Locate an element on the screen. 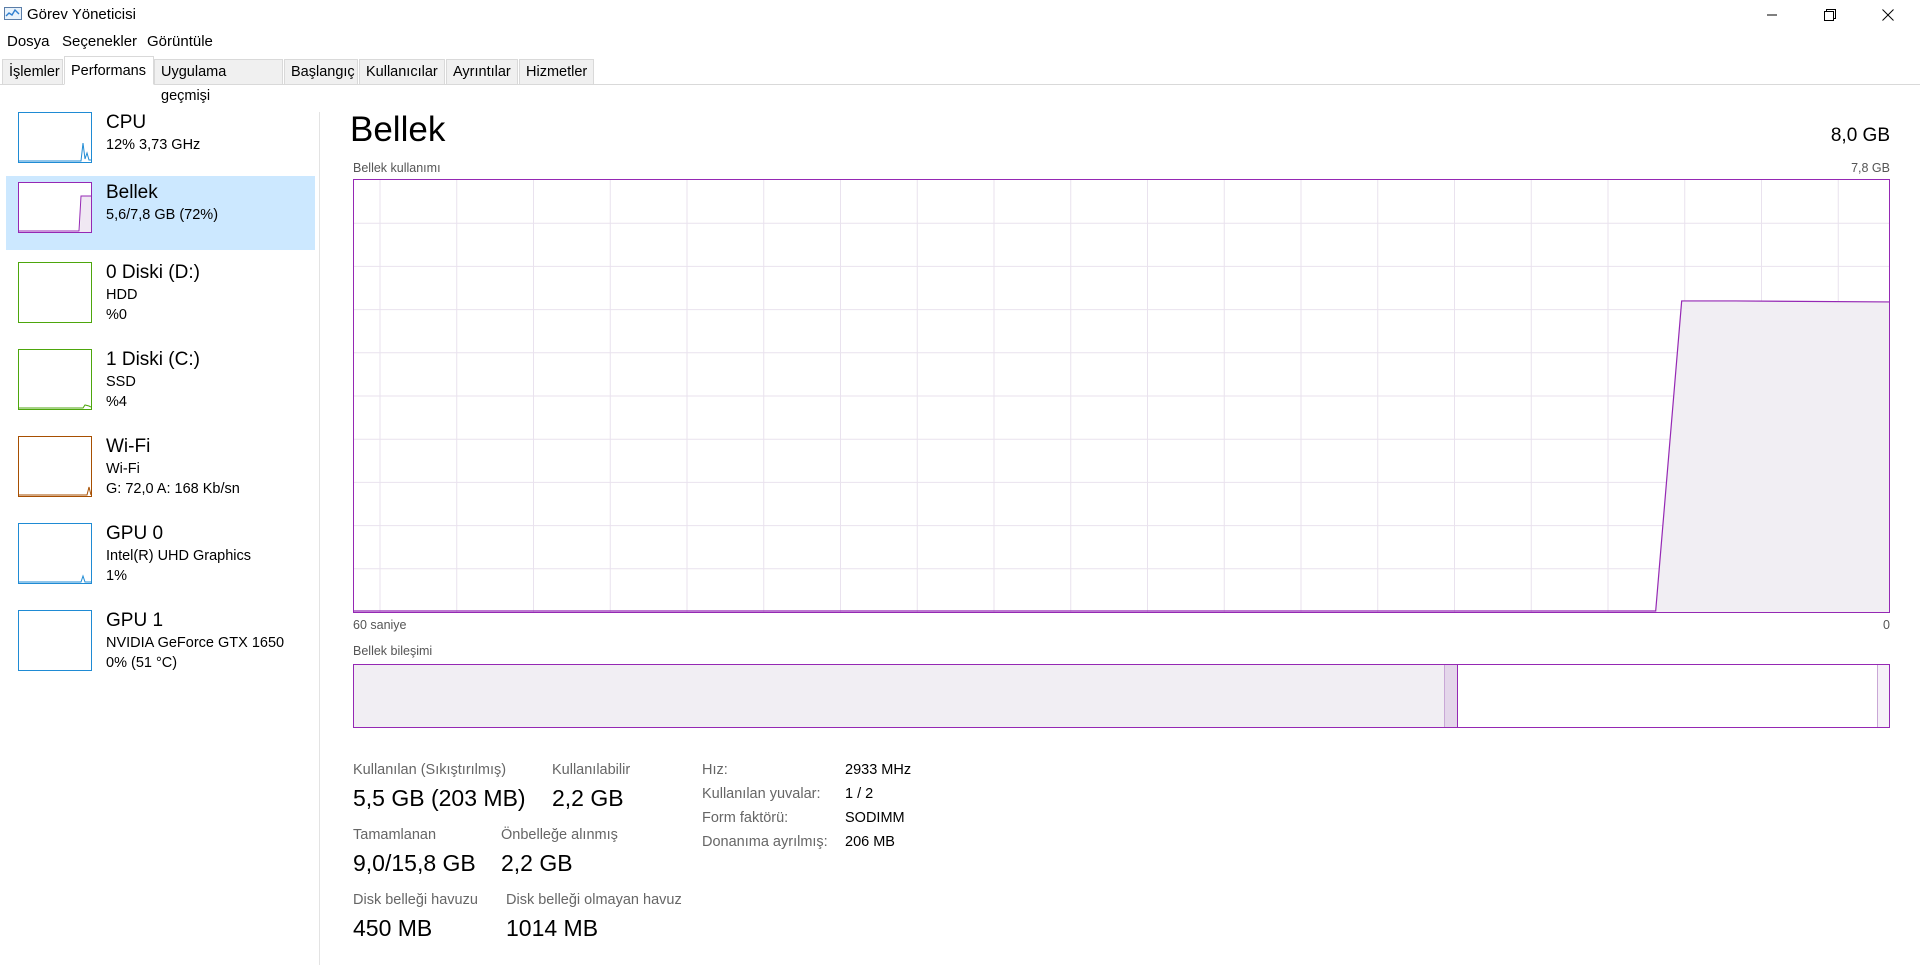  menu-dosya: Dosya is located at coordinates (28, 41).